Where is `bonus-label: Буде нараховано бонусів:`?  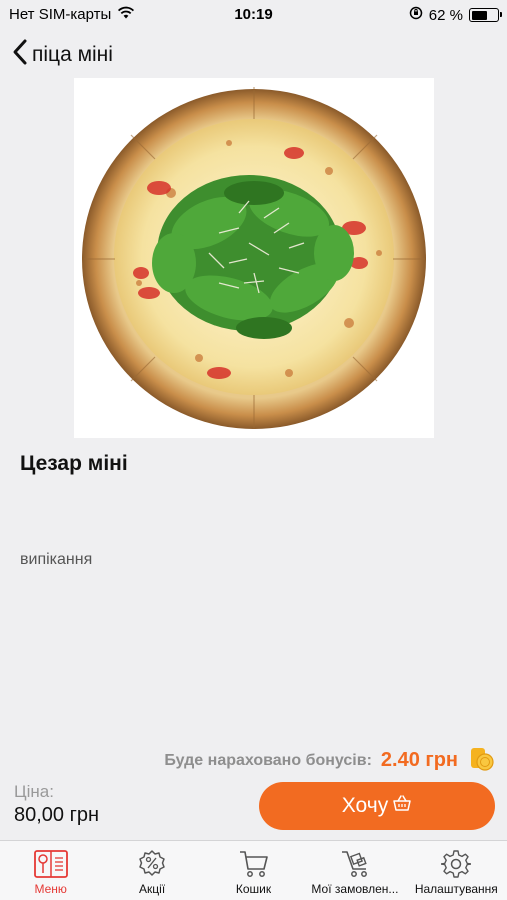
bonus-label: Буде нараховано бонусів: is located at coordinates (268, 760).